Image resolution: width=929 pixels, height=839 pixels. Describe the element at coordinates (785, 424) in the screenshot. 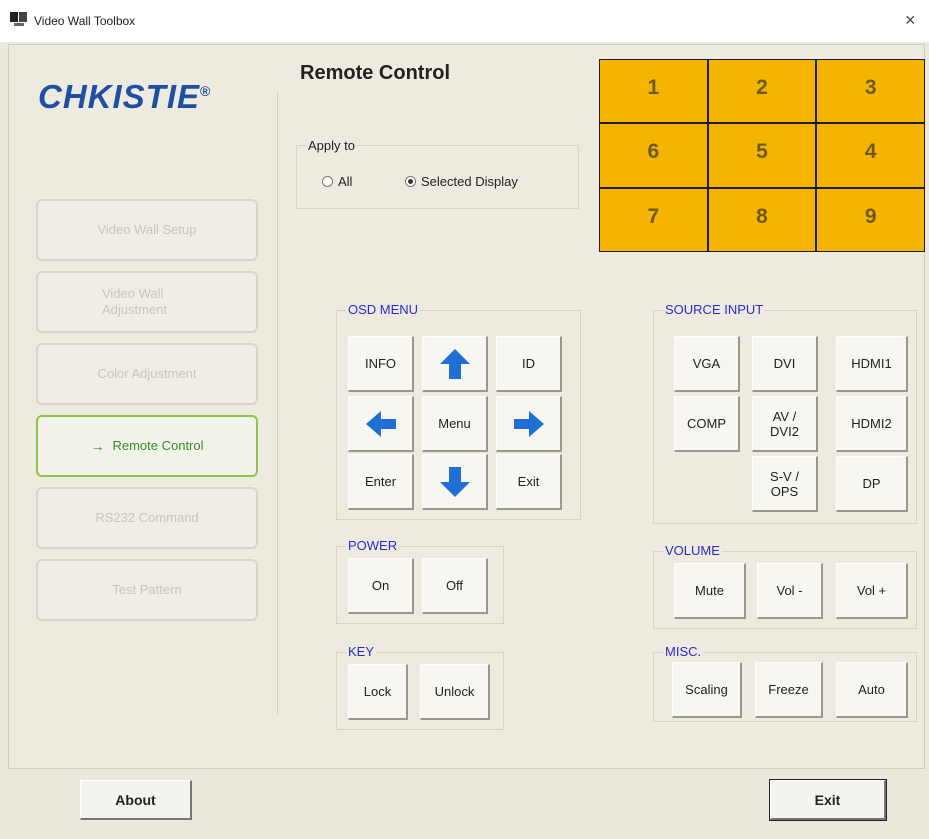

I see `av-dvi2-button: AV / DVI2` at that location.